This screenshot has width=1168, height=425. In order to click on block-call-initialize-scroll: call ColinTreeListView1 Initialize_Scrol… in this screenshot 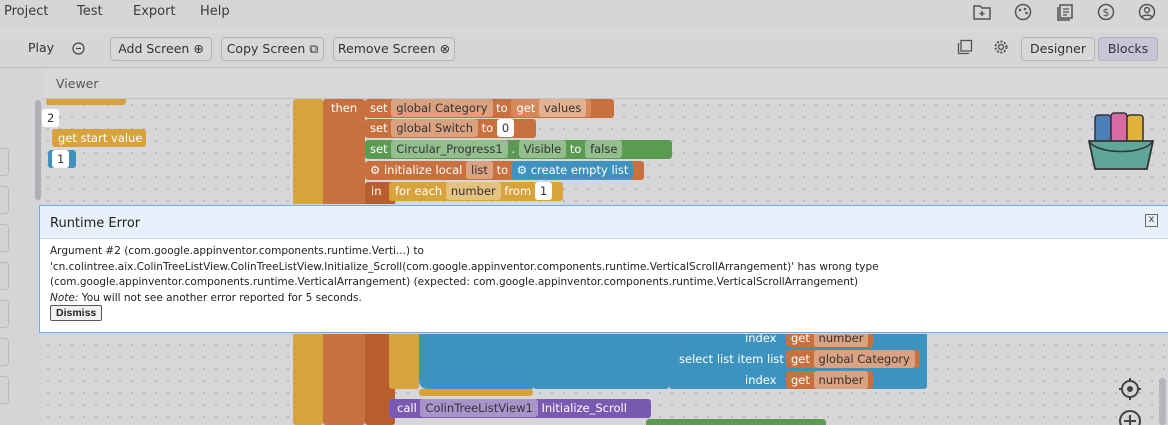, I will do `click(520, 408)`.